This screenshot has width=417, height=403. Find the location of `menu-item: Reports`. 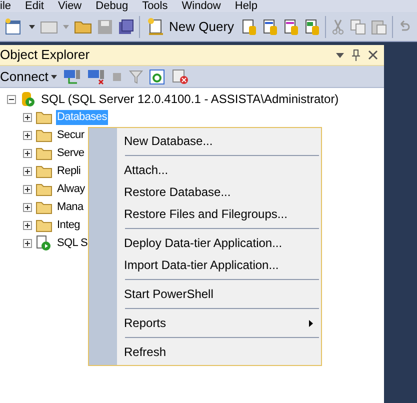

menu-item: Reports is located at coordinates (145, 323).